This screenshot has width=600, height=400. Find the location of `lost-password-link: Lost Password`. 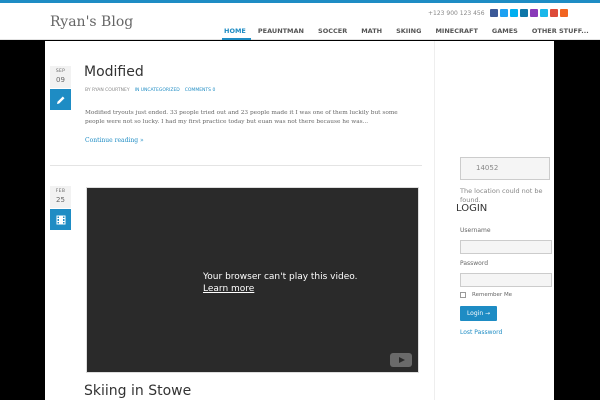

lost-password-link: Lost Password is located at coordinates (481, 332).